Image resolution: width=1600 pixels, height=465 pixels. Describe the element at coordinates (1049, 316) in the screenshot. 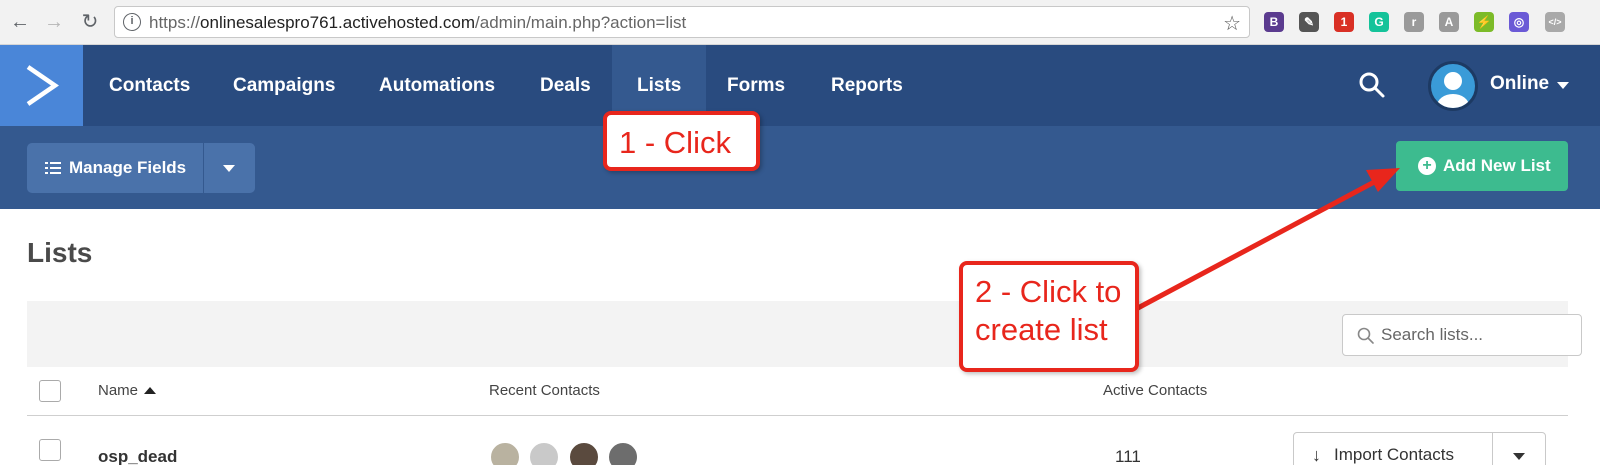

I see `annotation-callout-step-2: 2 - Click to create list` at that location.